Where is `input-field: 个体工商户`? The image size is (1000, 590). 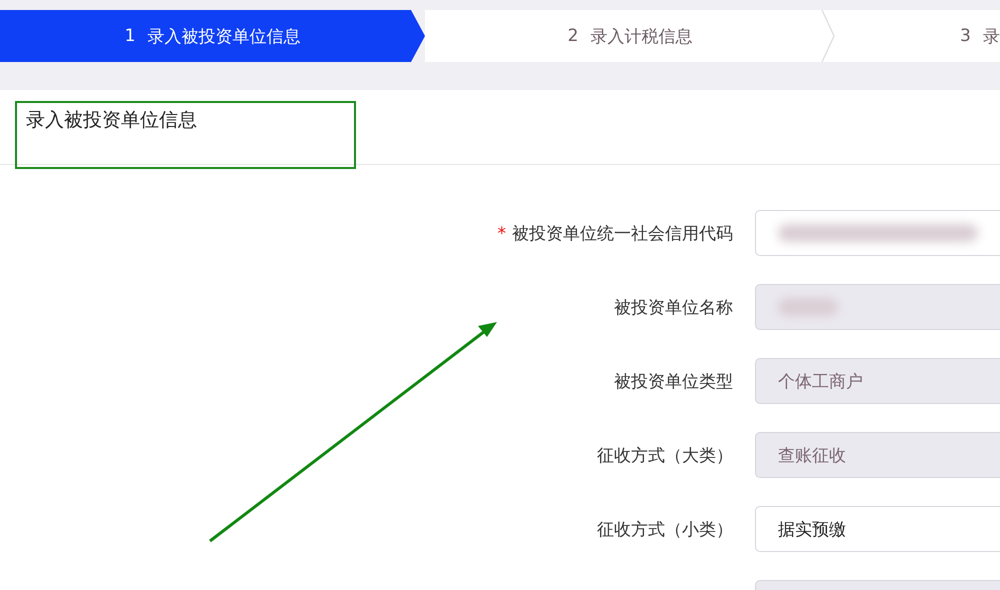 input-field: 个体工商户 is located at coordinates (877, 381).